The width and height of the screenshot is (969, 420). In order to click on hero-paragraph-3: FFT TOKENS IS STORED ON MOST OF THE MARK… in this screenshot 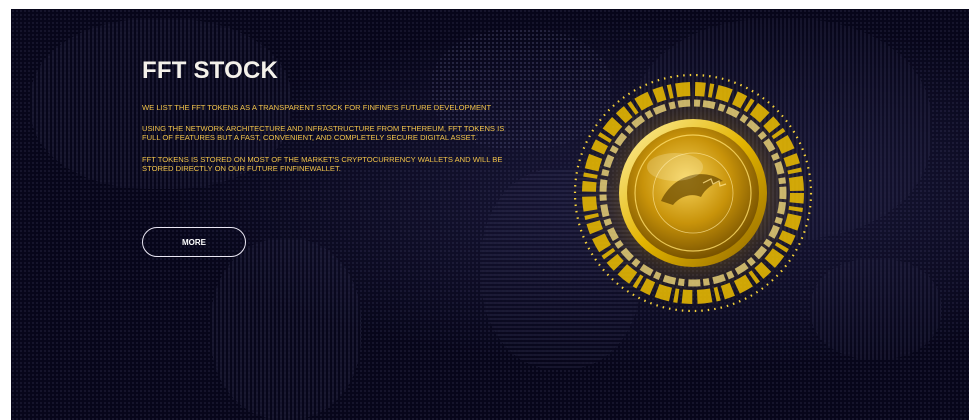, I will do `click(322, 163)`.